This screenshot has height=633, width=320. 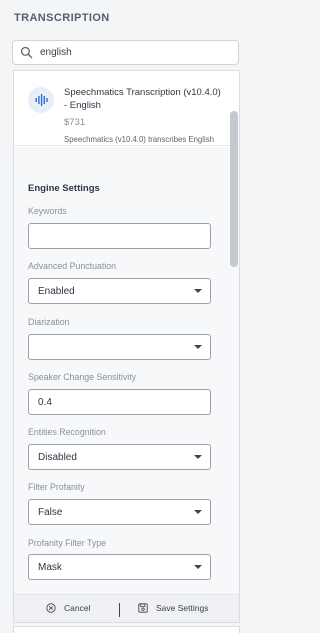 I want to click on search-input: english, so click(x=125, y=52).